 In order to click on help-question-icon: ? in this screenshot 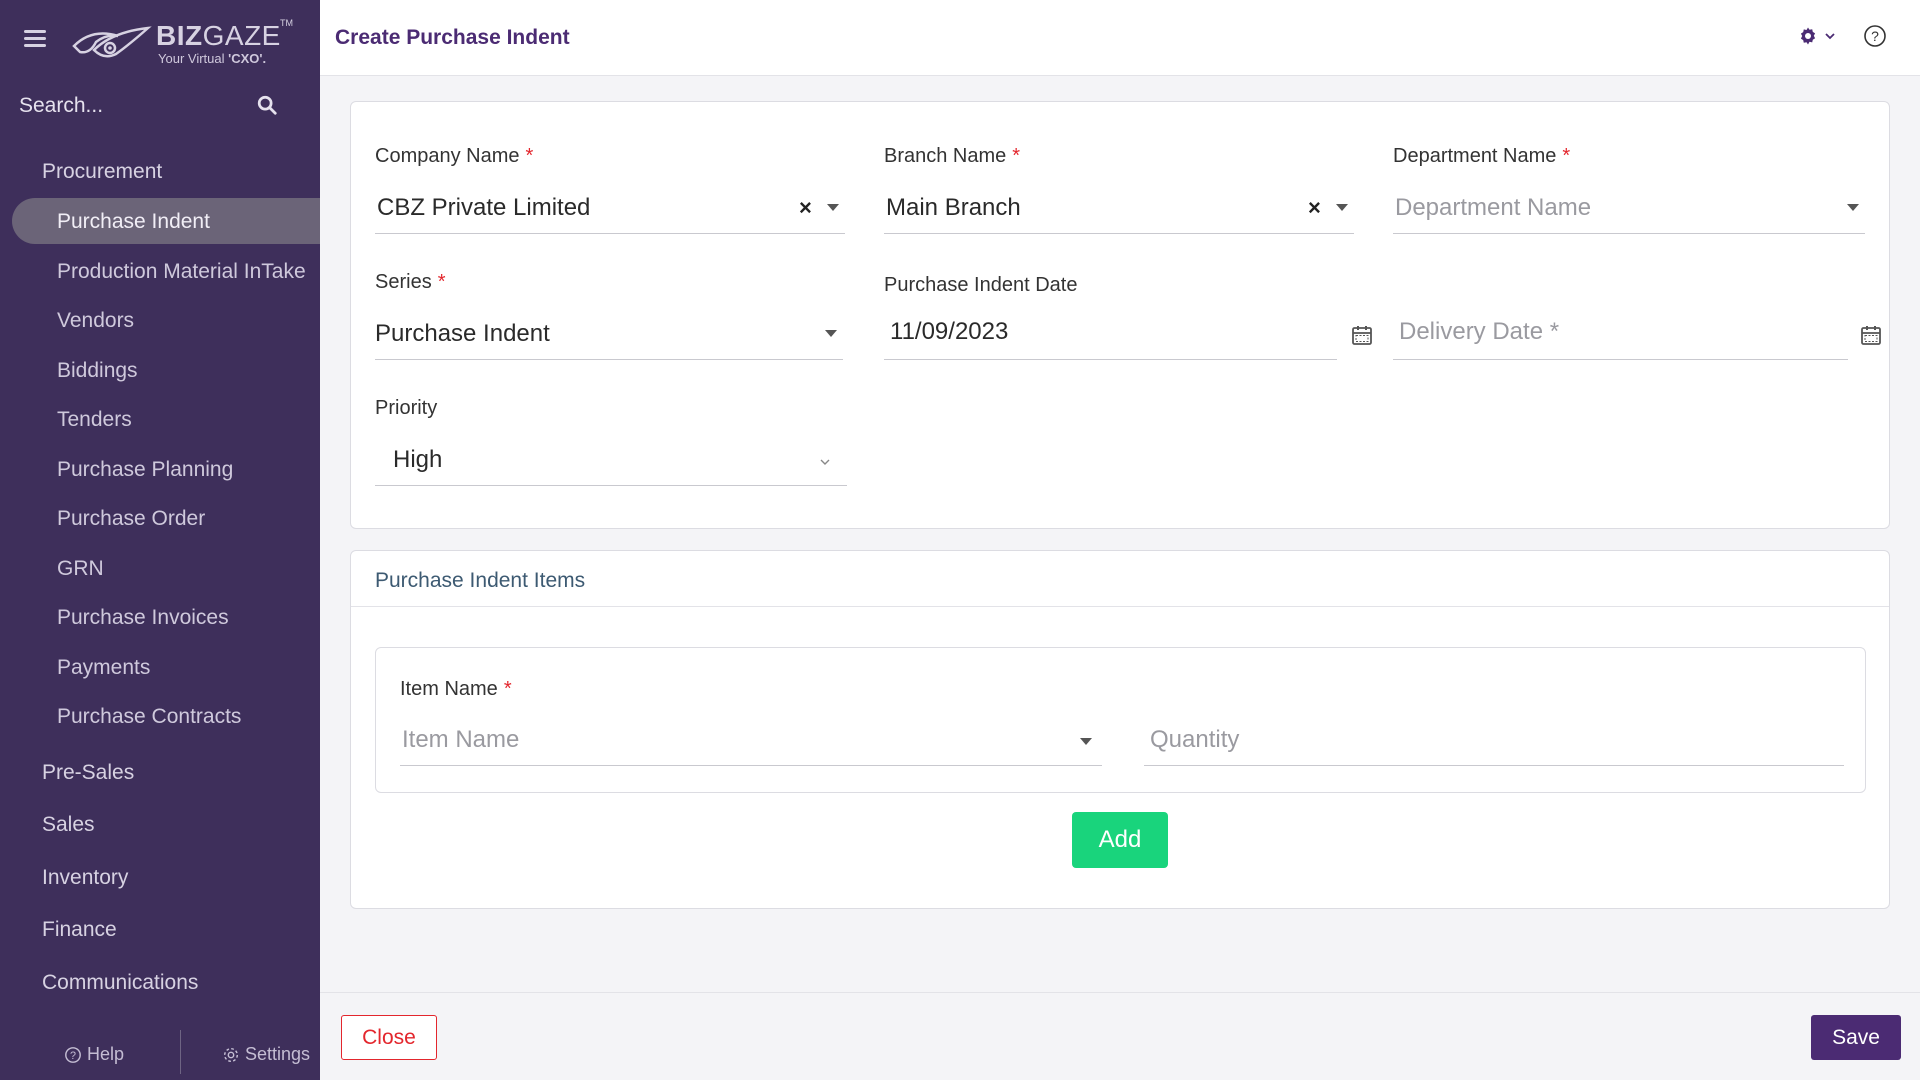, I will do `click(1875, 36)`.